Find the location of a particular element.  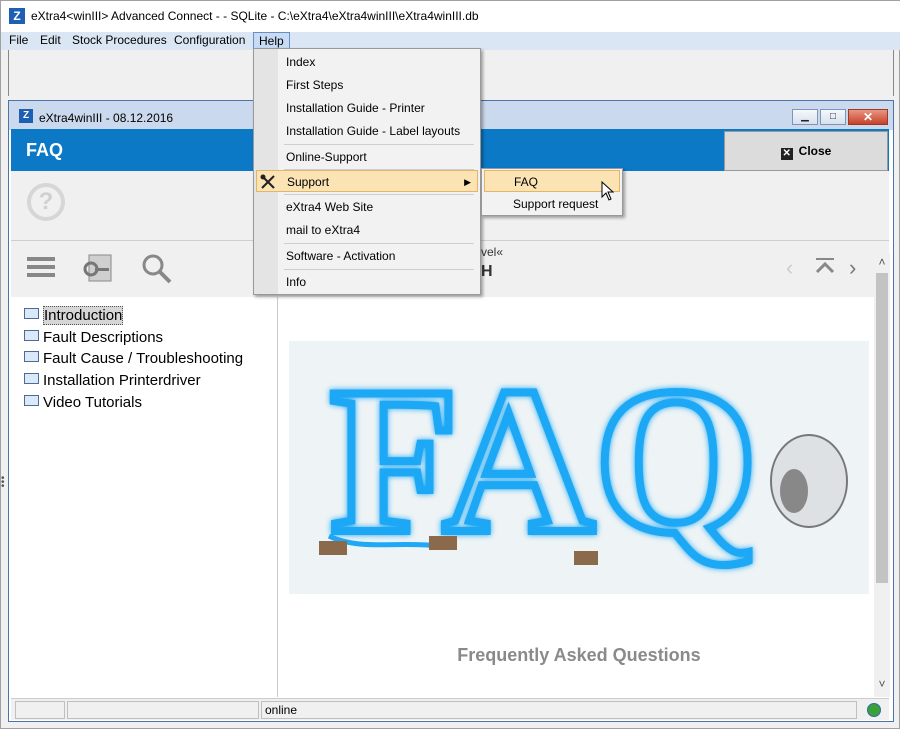

scroll-up-icon: ˄ is located at coordinates (882, 262).